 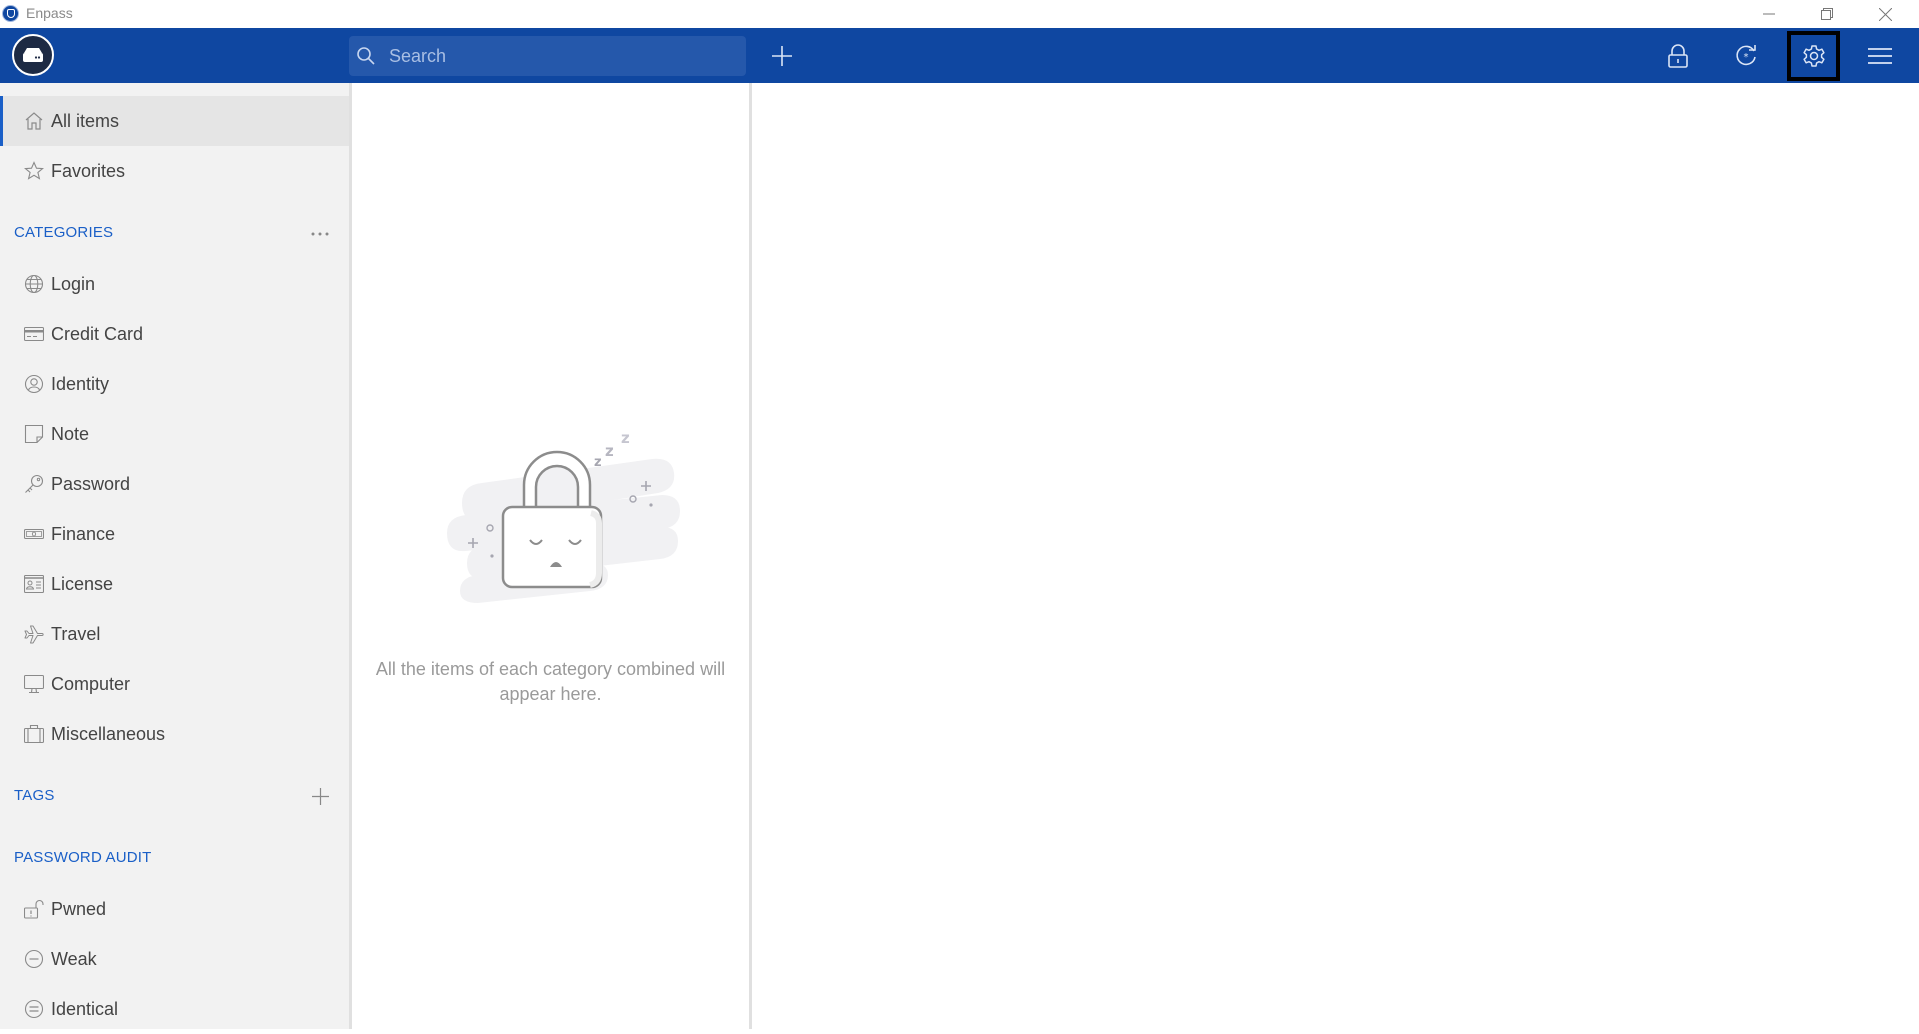 I want to click on sidebar-item-identical: Identical, so click(x=174, y=1009).